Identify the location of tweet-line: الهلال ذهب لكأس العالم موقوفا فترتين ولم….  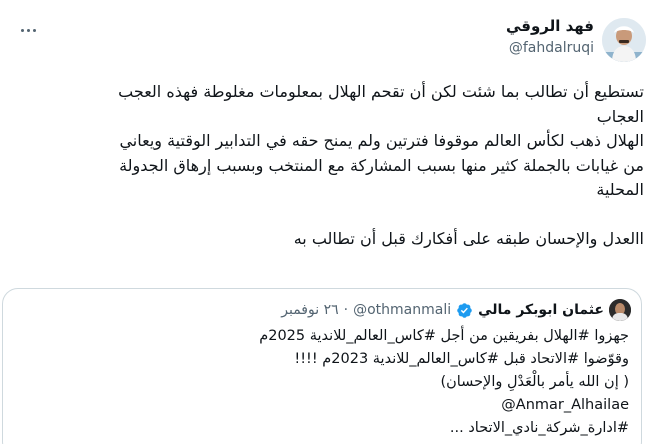
(381, 140).